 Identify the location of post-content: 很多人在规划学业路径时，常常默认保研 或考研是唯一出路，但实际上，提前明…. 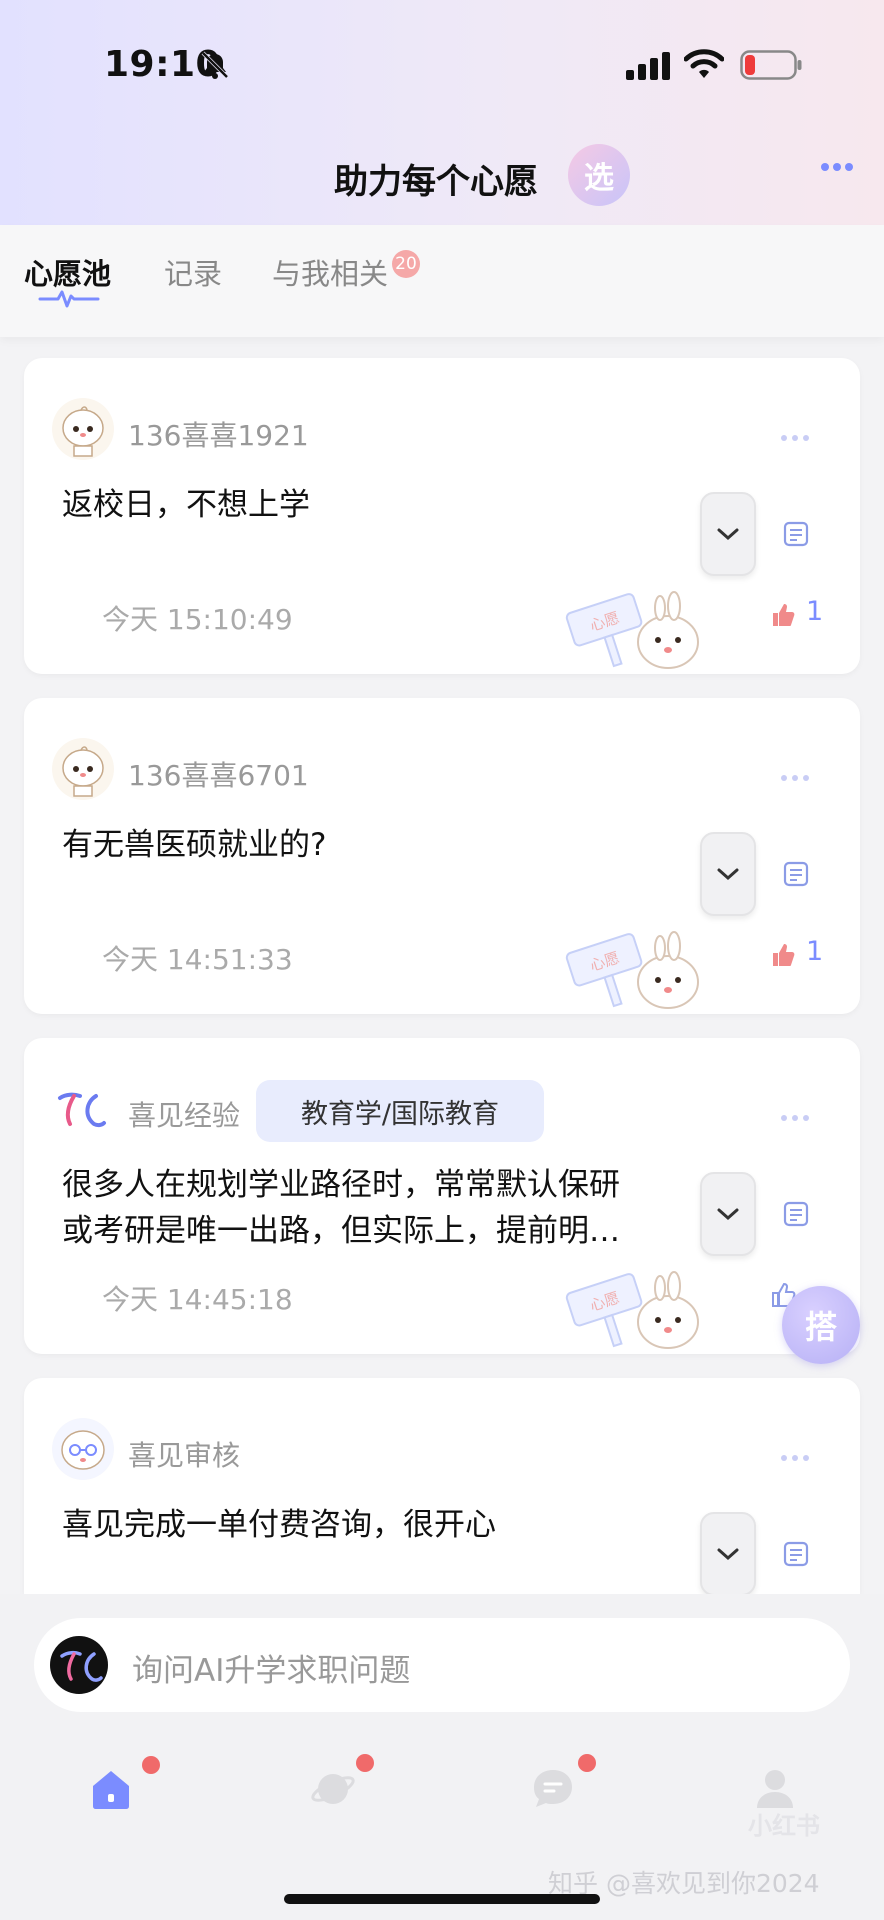
(372, 1208).